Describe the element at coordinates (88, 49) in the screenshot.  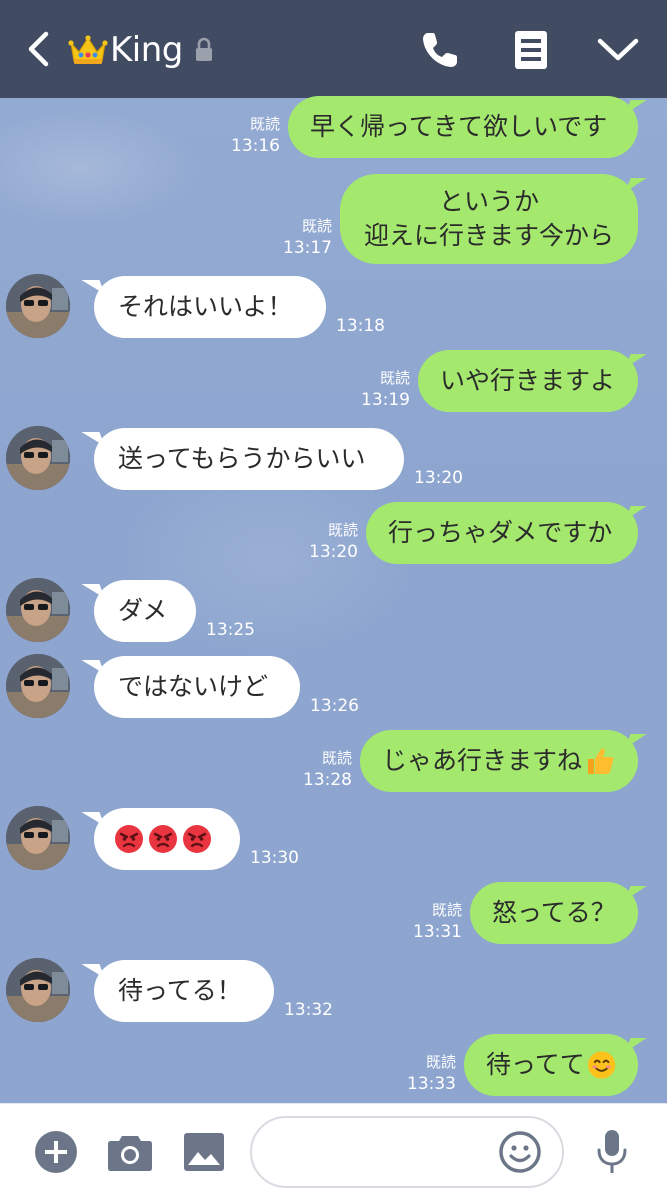
I see `crown-icon` at that location.